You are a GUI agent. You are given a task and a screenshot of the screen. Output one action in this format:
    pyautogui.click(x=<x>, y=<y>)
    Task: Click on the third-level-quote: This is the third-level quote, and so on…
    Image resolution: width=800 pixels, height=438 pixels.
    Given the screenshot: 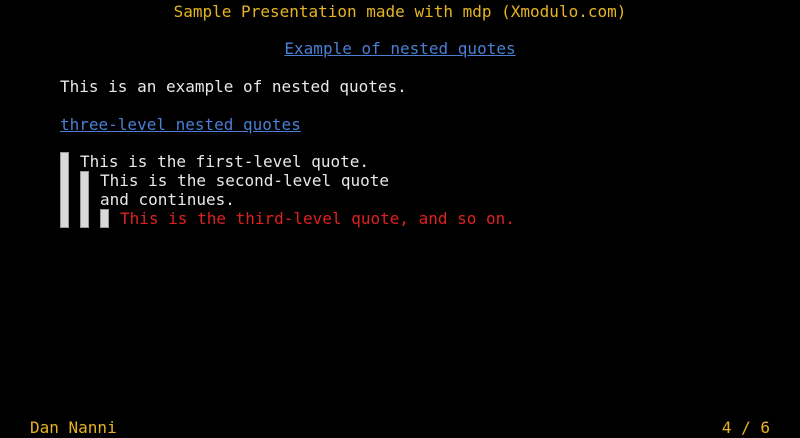 What is the action you would take?
    pyautogui.click(x=317, y=218)
    